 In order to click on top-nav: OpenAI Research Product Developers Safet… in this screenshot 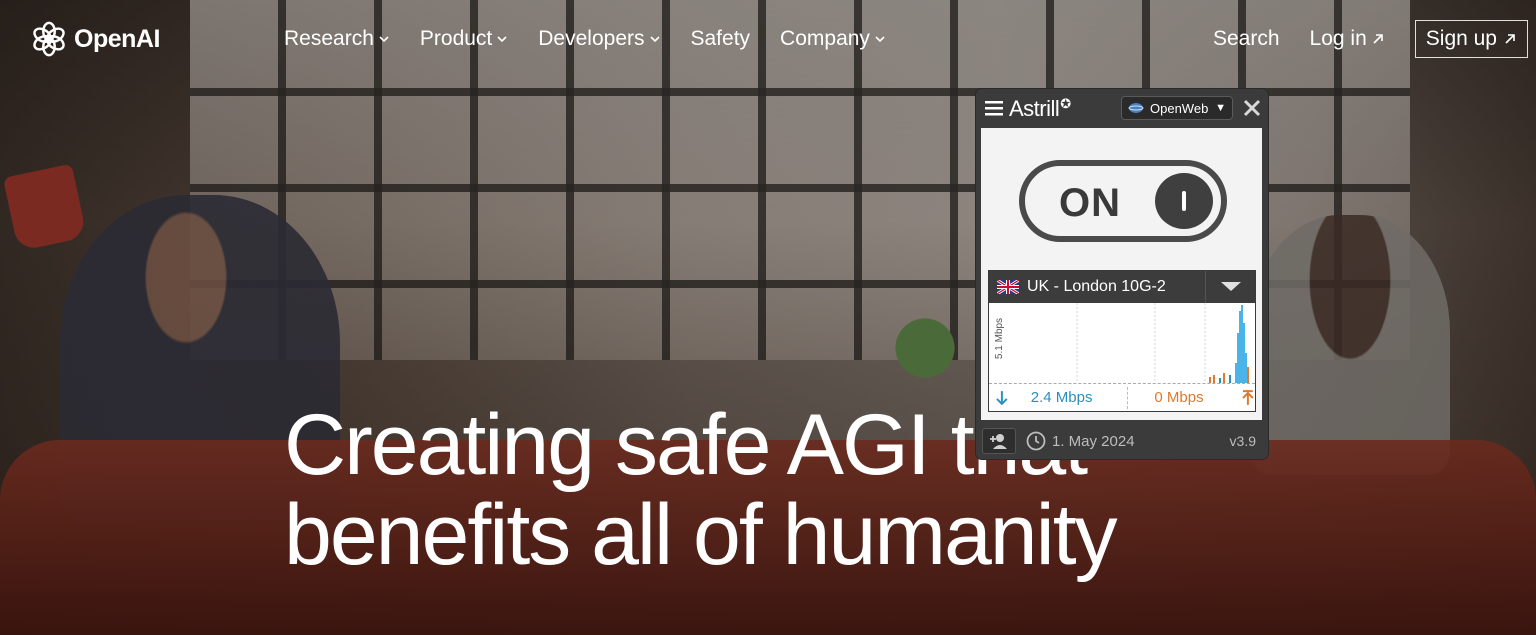, I will do `click(768, 40)`.